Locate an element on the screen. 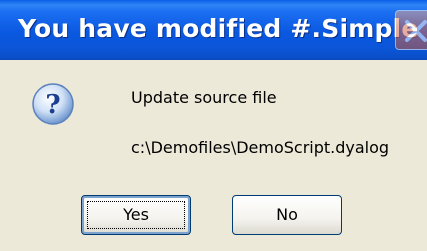 Image resolution: width=427 pixels, height=251 pixels. yes-button: Yes is located at coordinates (136, 215).